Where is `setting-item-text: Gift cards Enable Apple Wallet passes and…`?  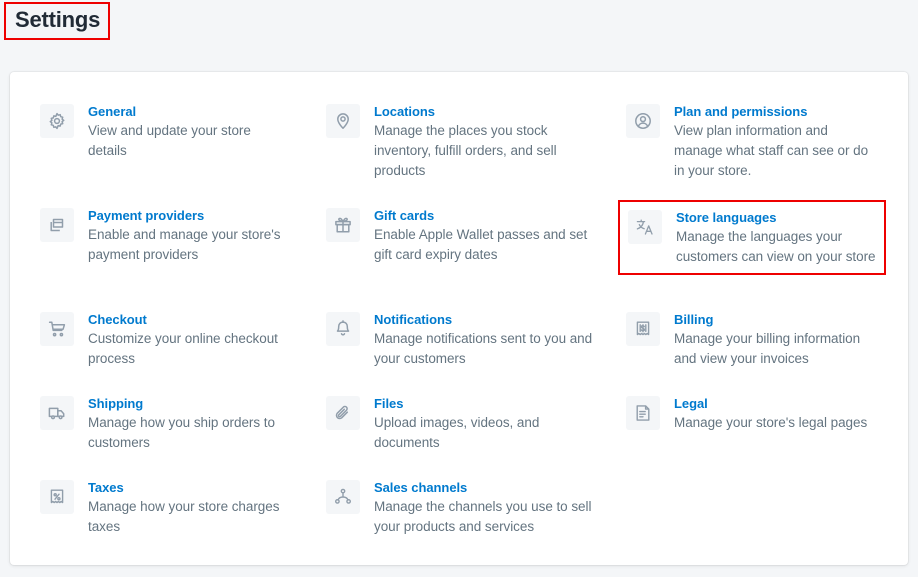
setting-item-text: Gift cards Enable Apple Wallet passes and… is located at coordinates (488, 235).